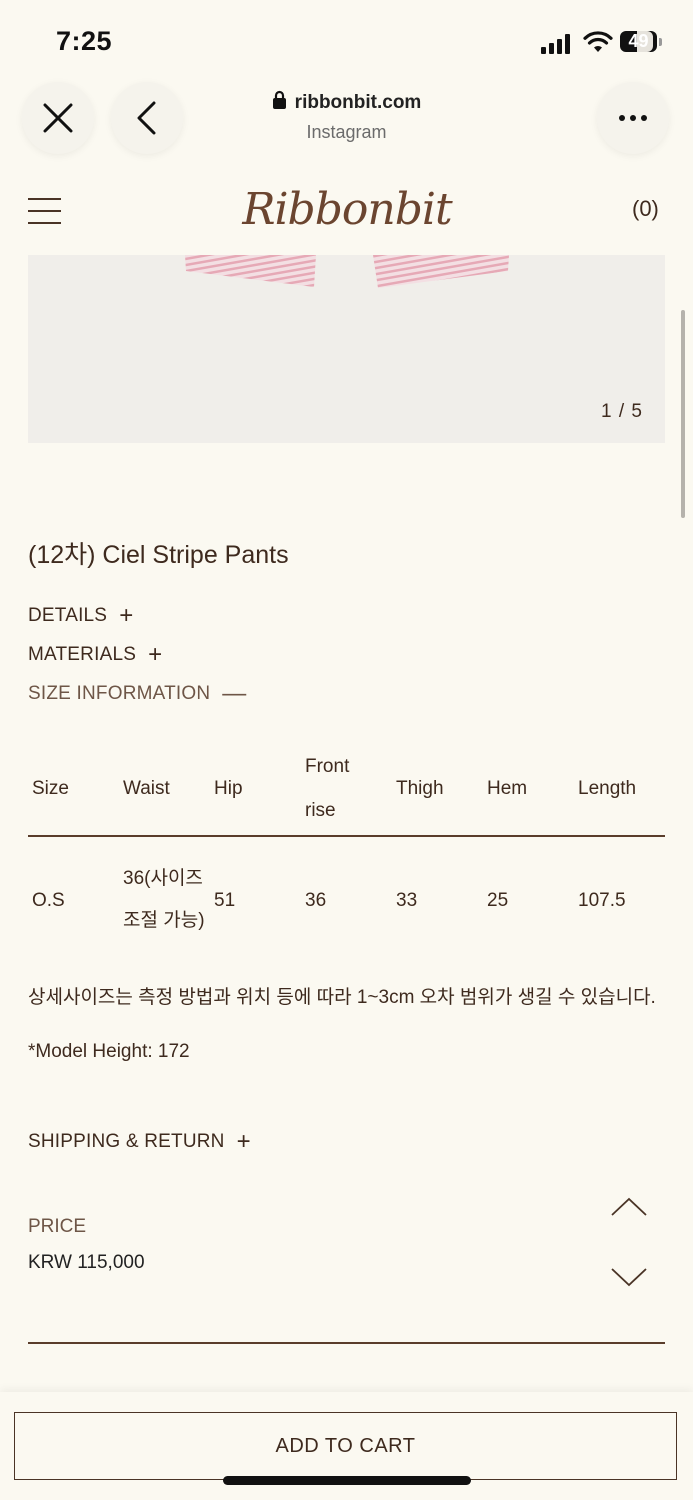 The width and height of the screenshot is (693, 1500). I want to click on size-information-label: SIZE INFORMATION, so click(119, 693).